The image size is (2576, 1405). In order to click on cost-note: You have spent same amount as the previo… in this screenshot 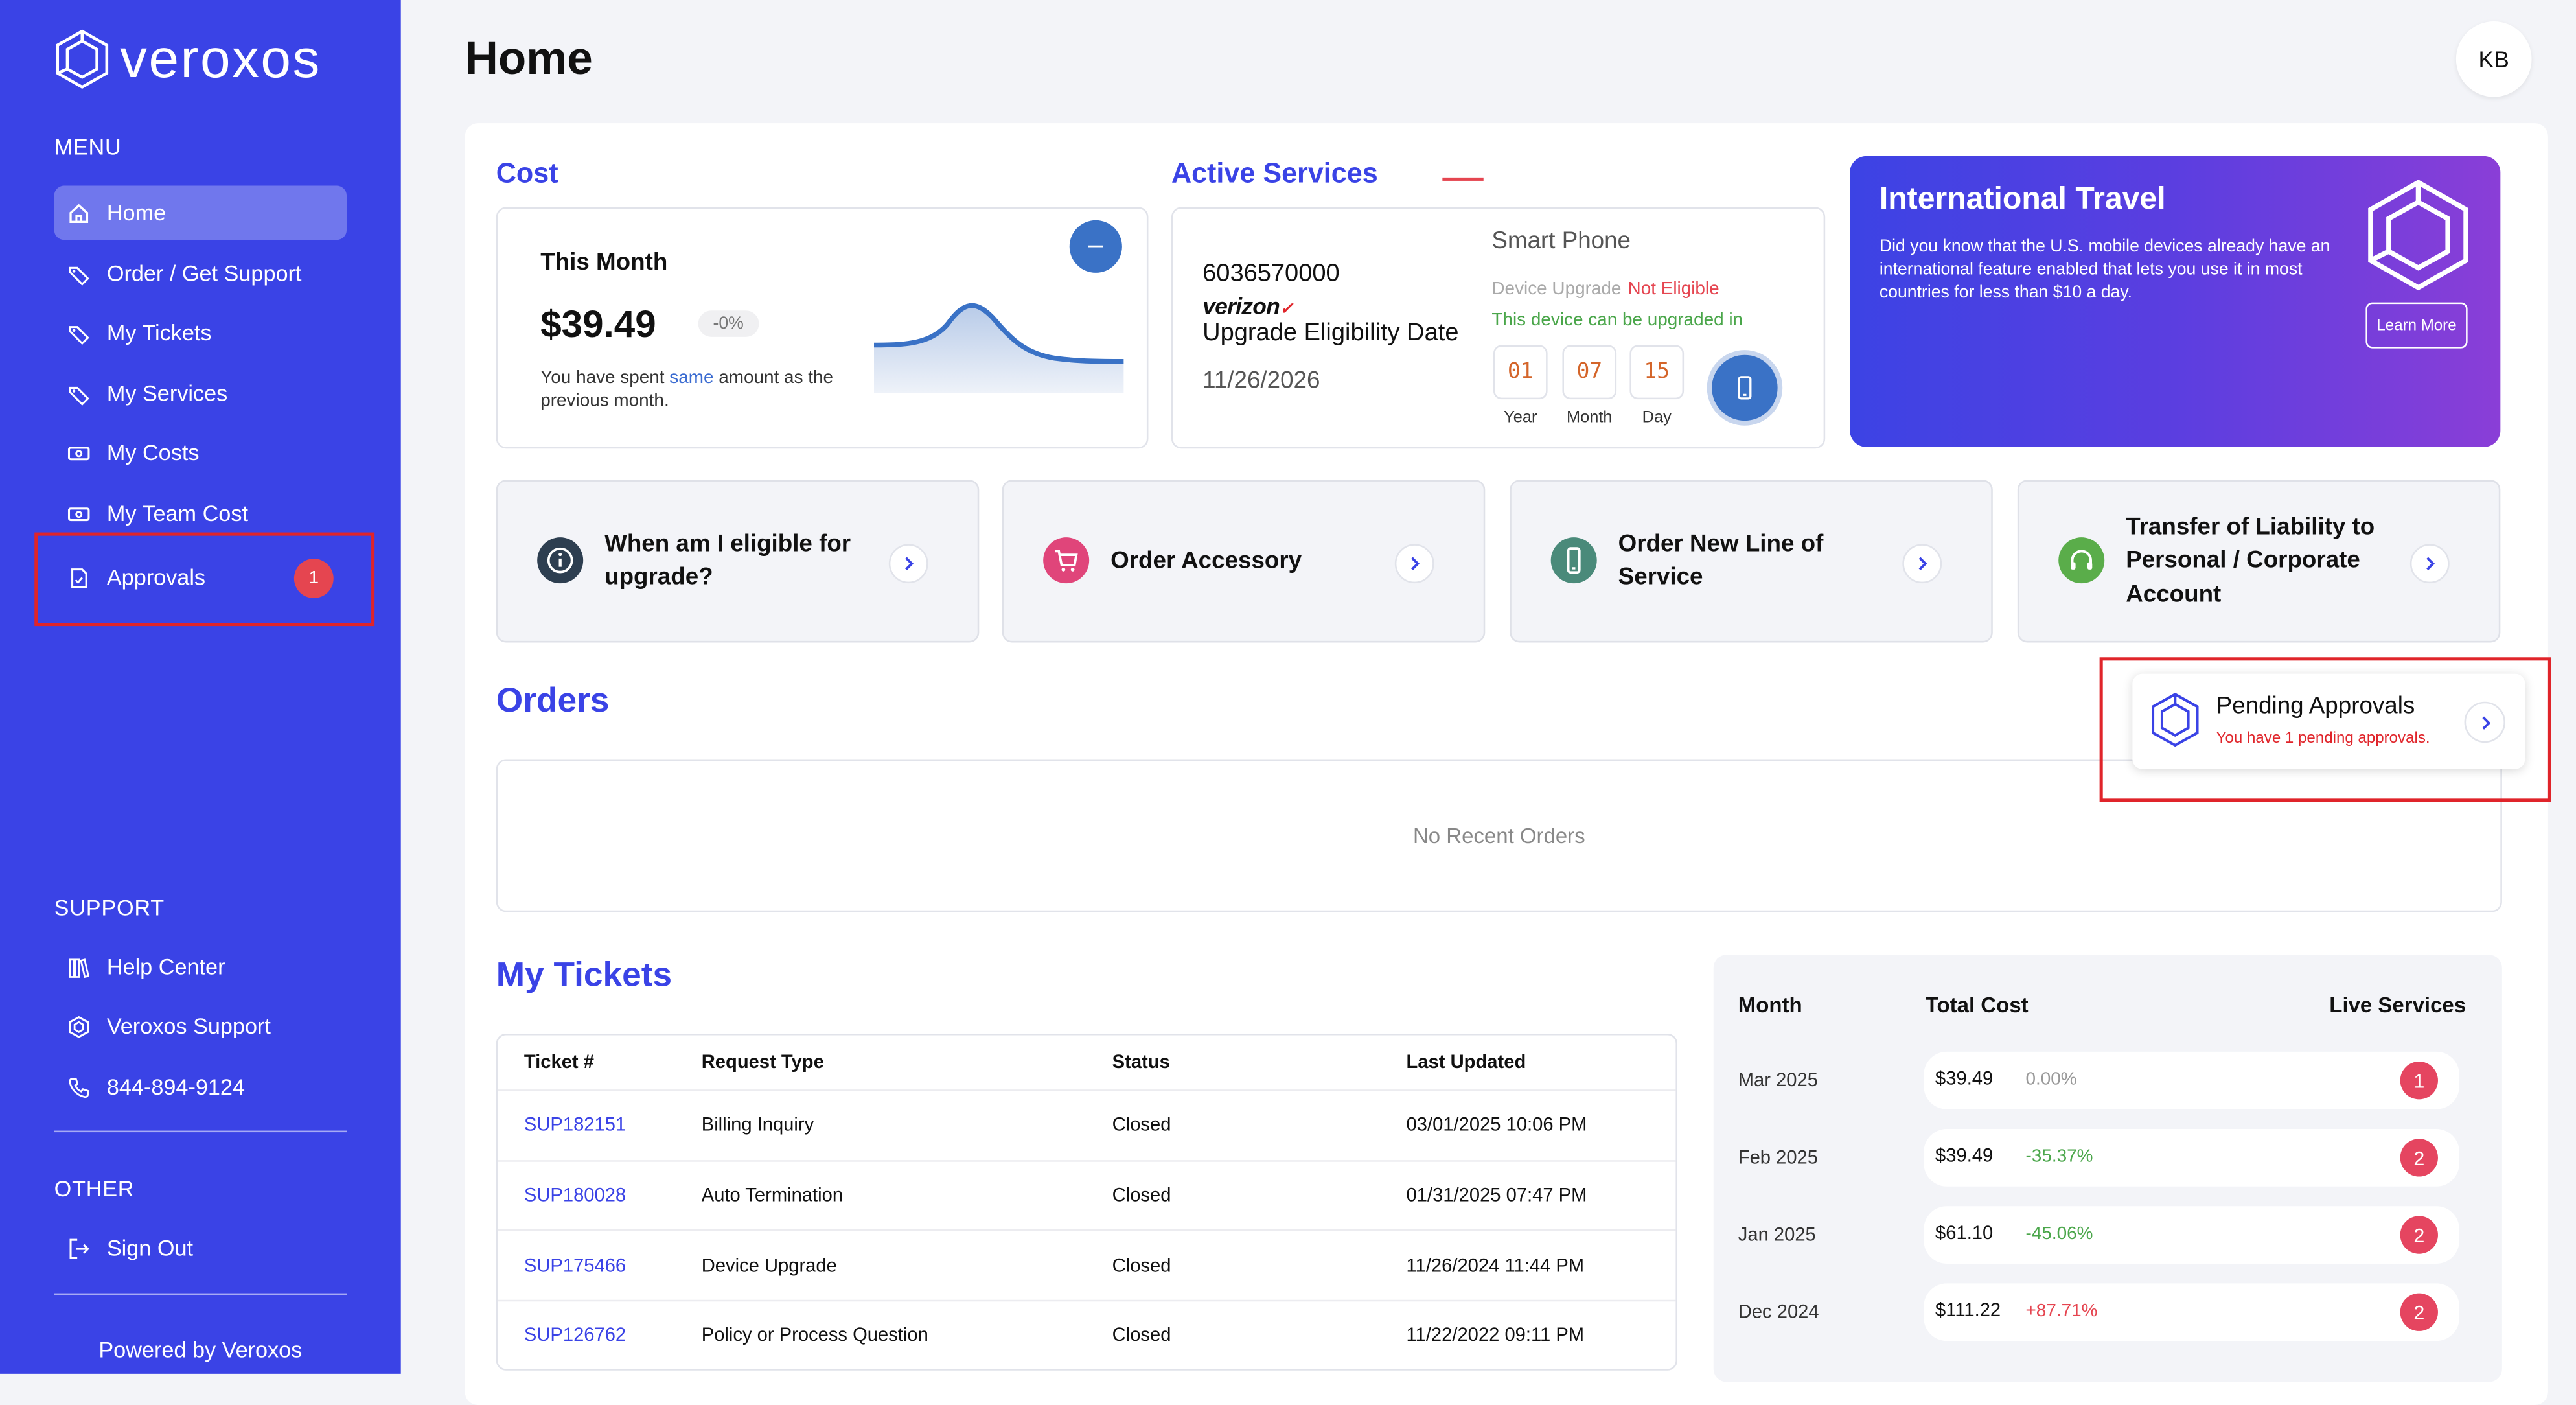, I will do `click(705, 389)`.